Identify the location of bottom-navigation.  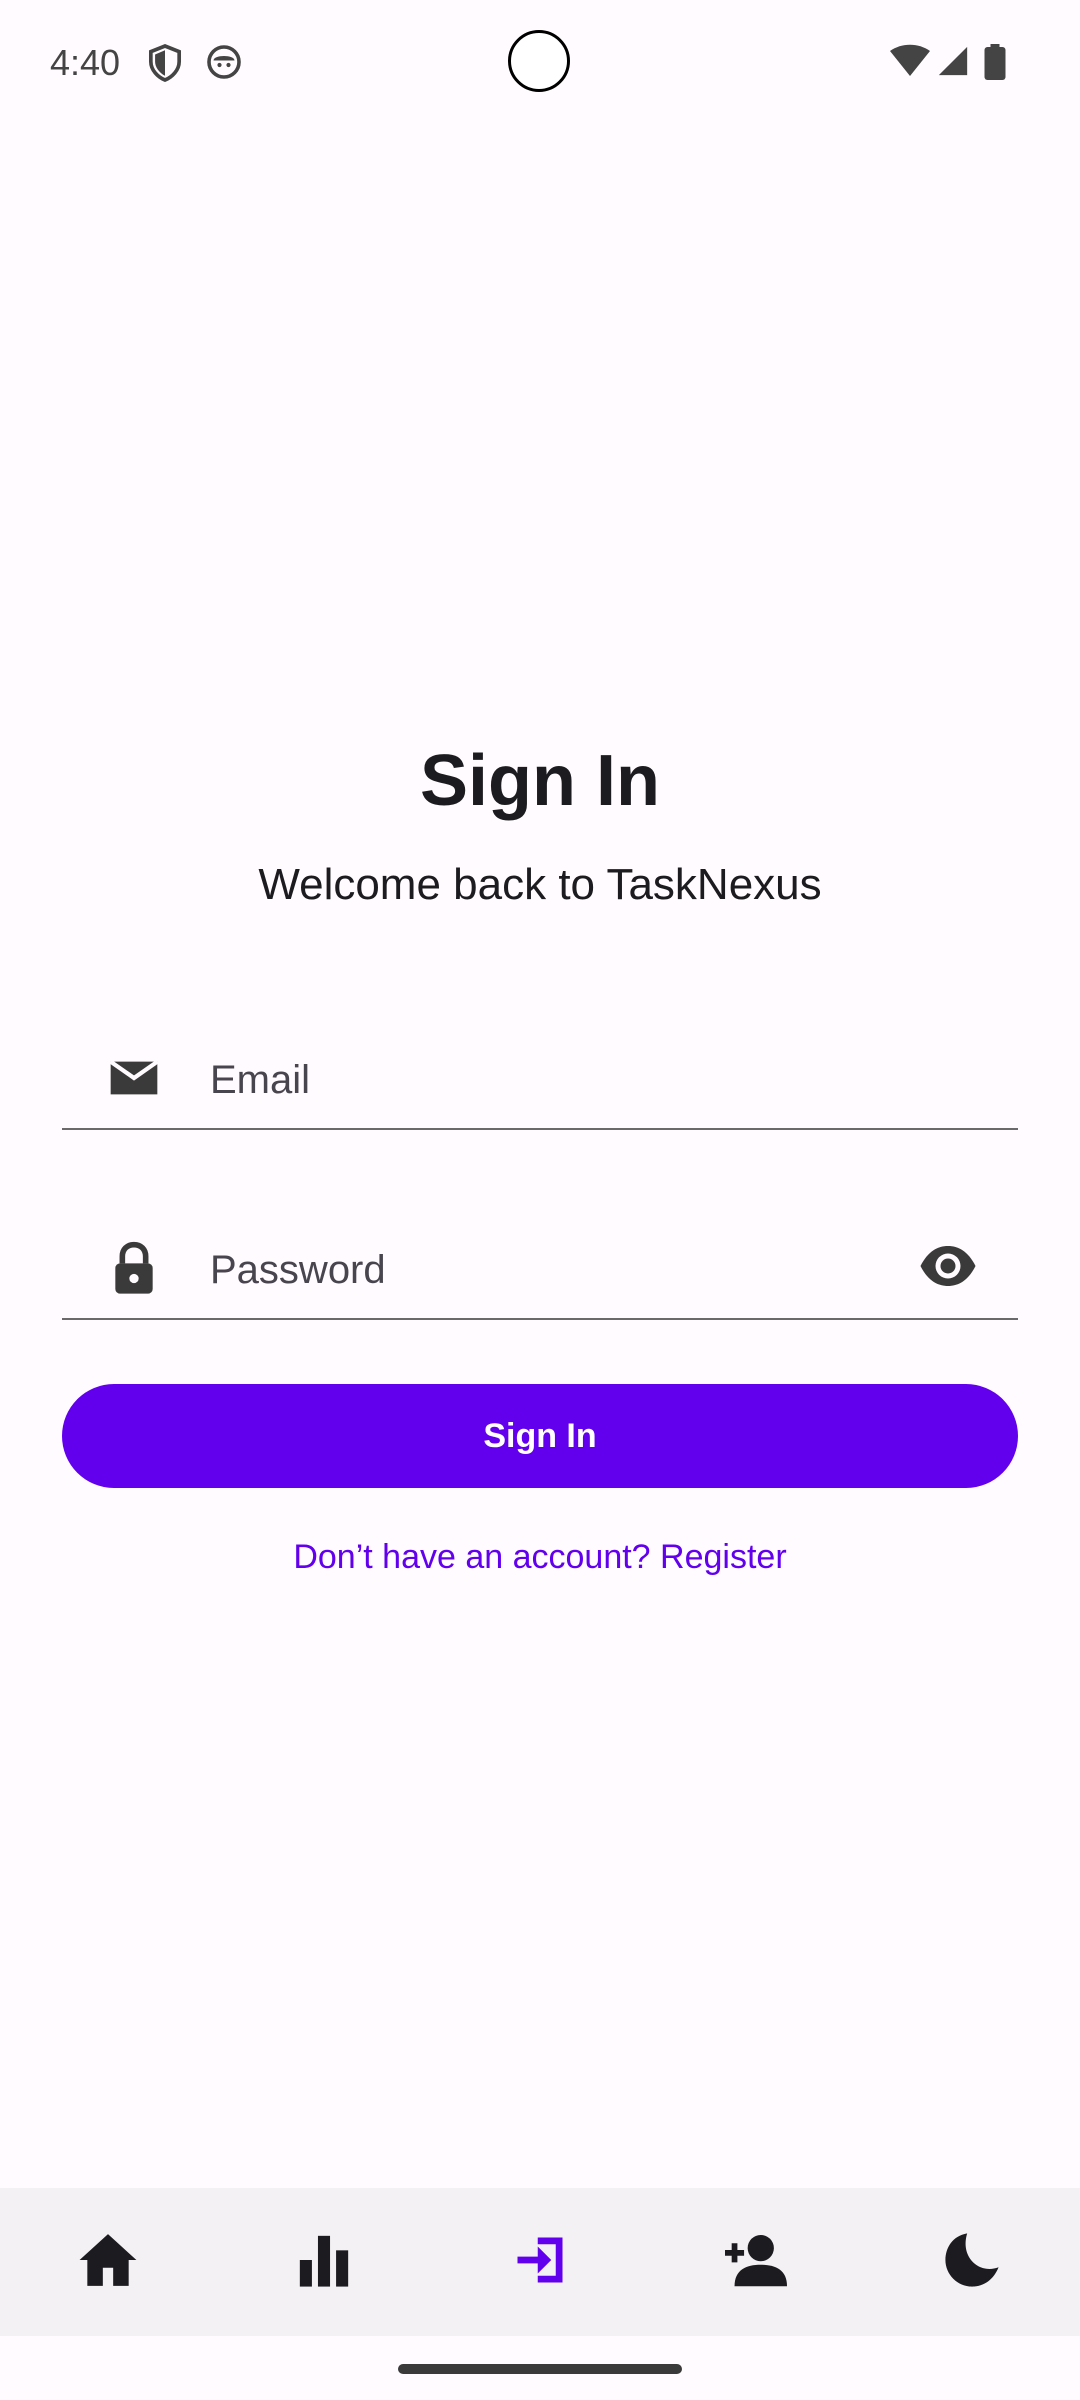
(540, 2262).